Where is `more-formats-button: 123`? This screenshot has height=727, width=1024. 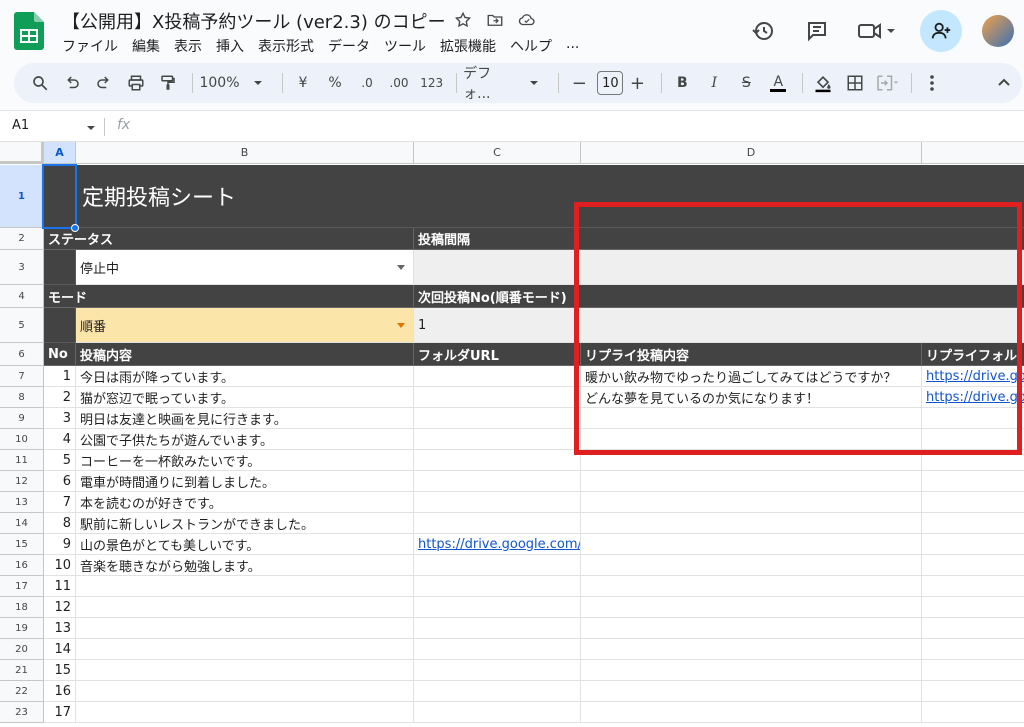
more-formats-button: 123 is located at coordinates (431, 83).